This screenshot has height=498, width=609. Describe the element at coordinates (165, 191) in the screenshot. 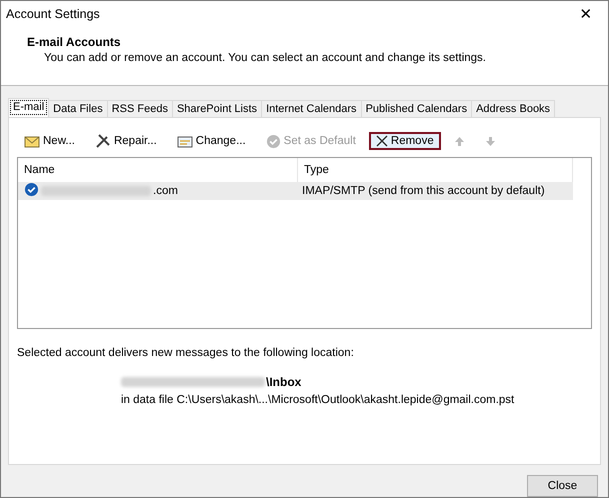

I see `account-name: .com` at that location.